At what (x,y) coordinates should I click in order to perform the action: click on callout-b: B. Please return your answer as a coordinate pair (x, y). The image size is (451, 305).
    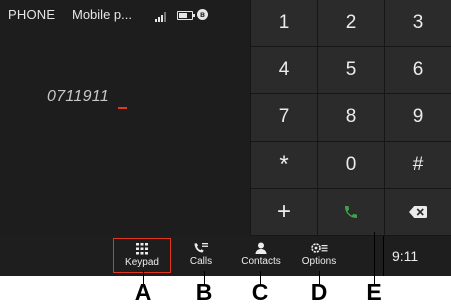
    Looking at the image, I should click on (204, 292).